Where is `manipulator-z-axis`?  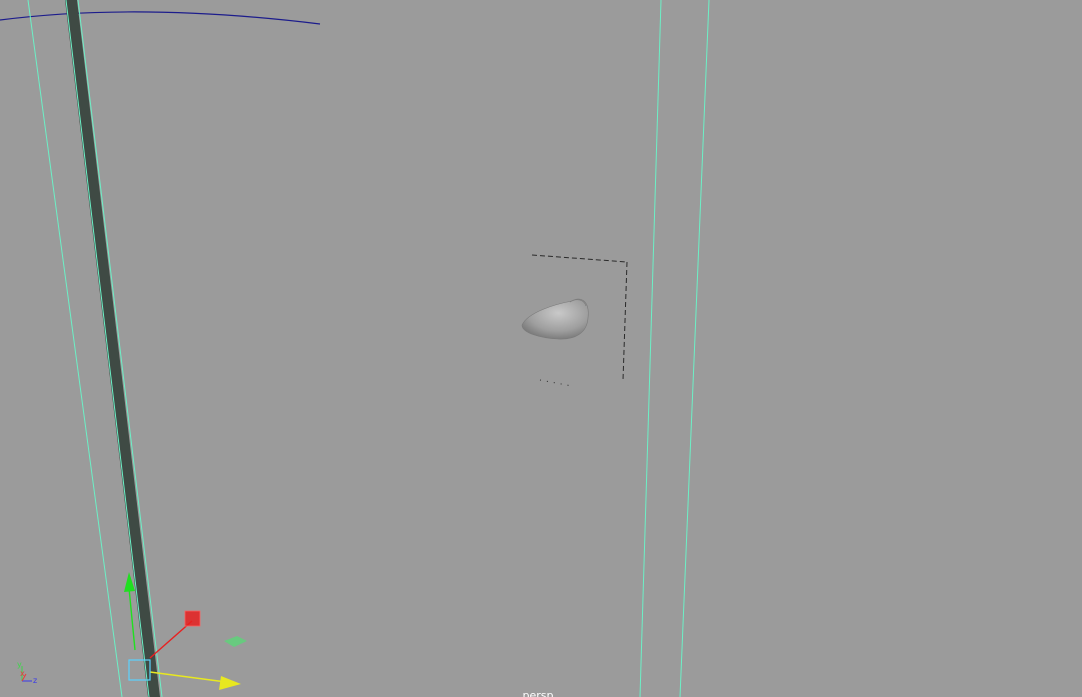 manipulator-z-axis is located at coordinates (188, 677).